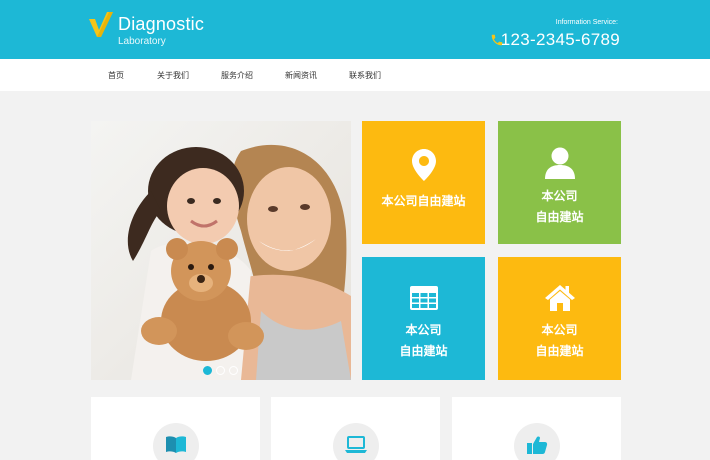  Describe the element at coordinates (559, 351) in the screenshot. I see `tile-home-text-2: 自由建站` at that location.